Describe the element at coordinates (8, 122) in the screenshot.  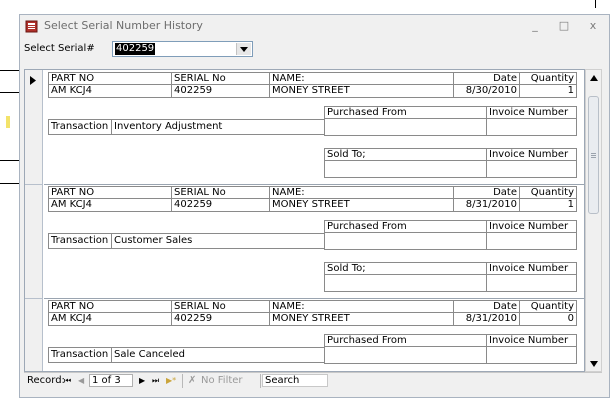
I see `background-marker` at that location.